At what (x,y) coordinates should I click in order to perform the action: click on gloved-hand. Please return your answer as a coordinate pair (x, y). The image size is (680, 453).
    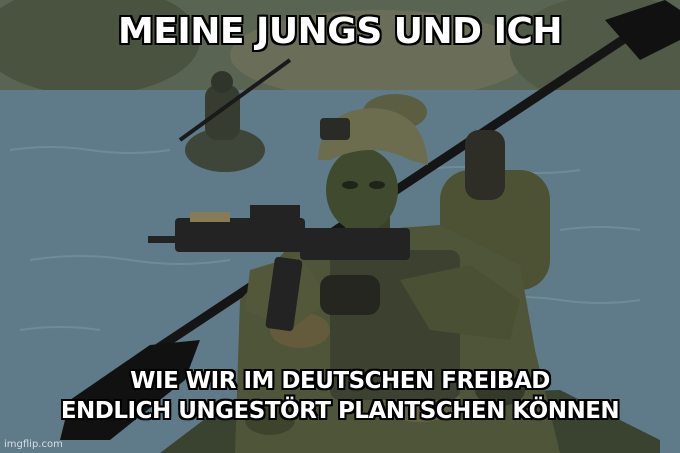
    Looking at the image, I should click on (350, 295).